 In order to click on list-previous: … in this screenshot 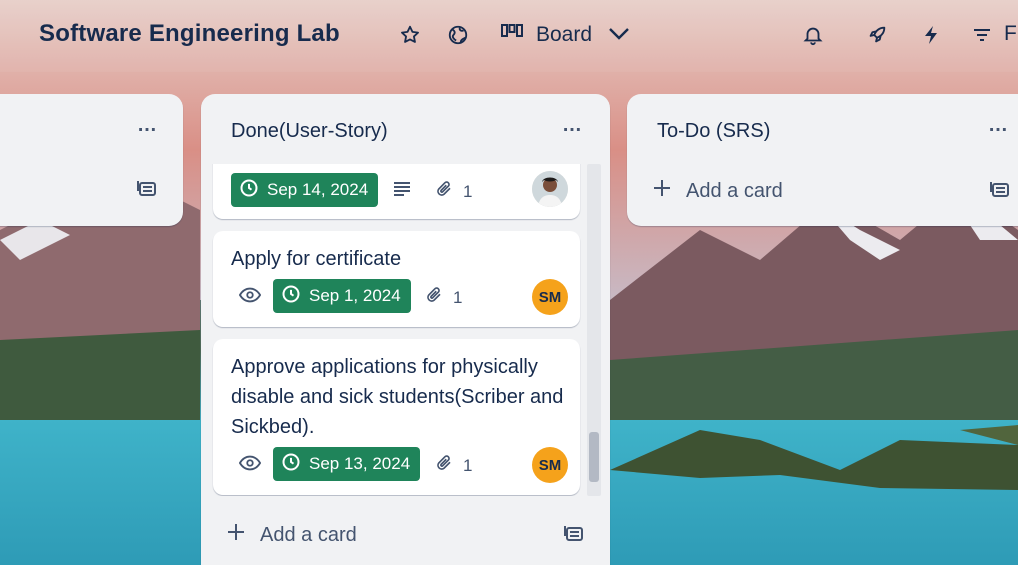, I will do `click(91, 160)`.